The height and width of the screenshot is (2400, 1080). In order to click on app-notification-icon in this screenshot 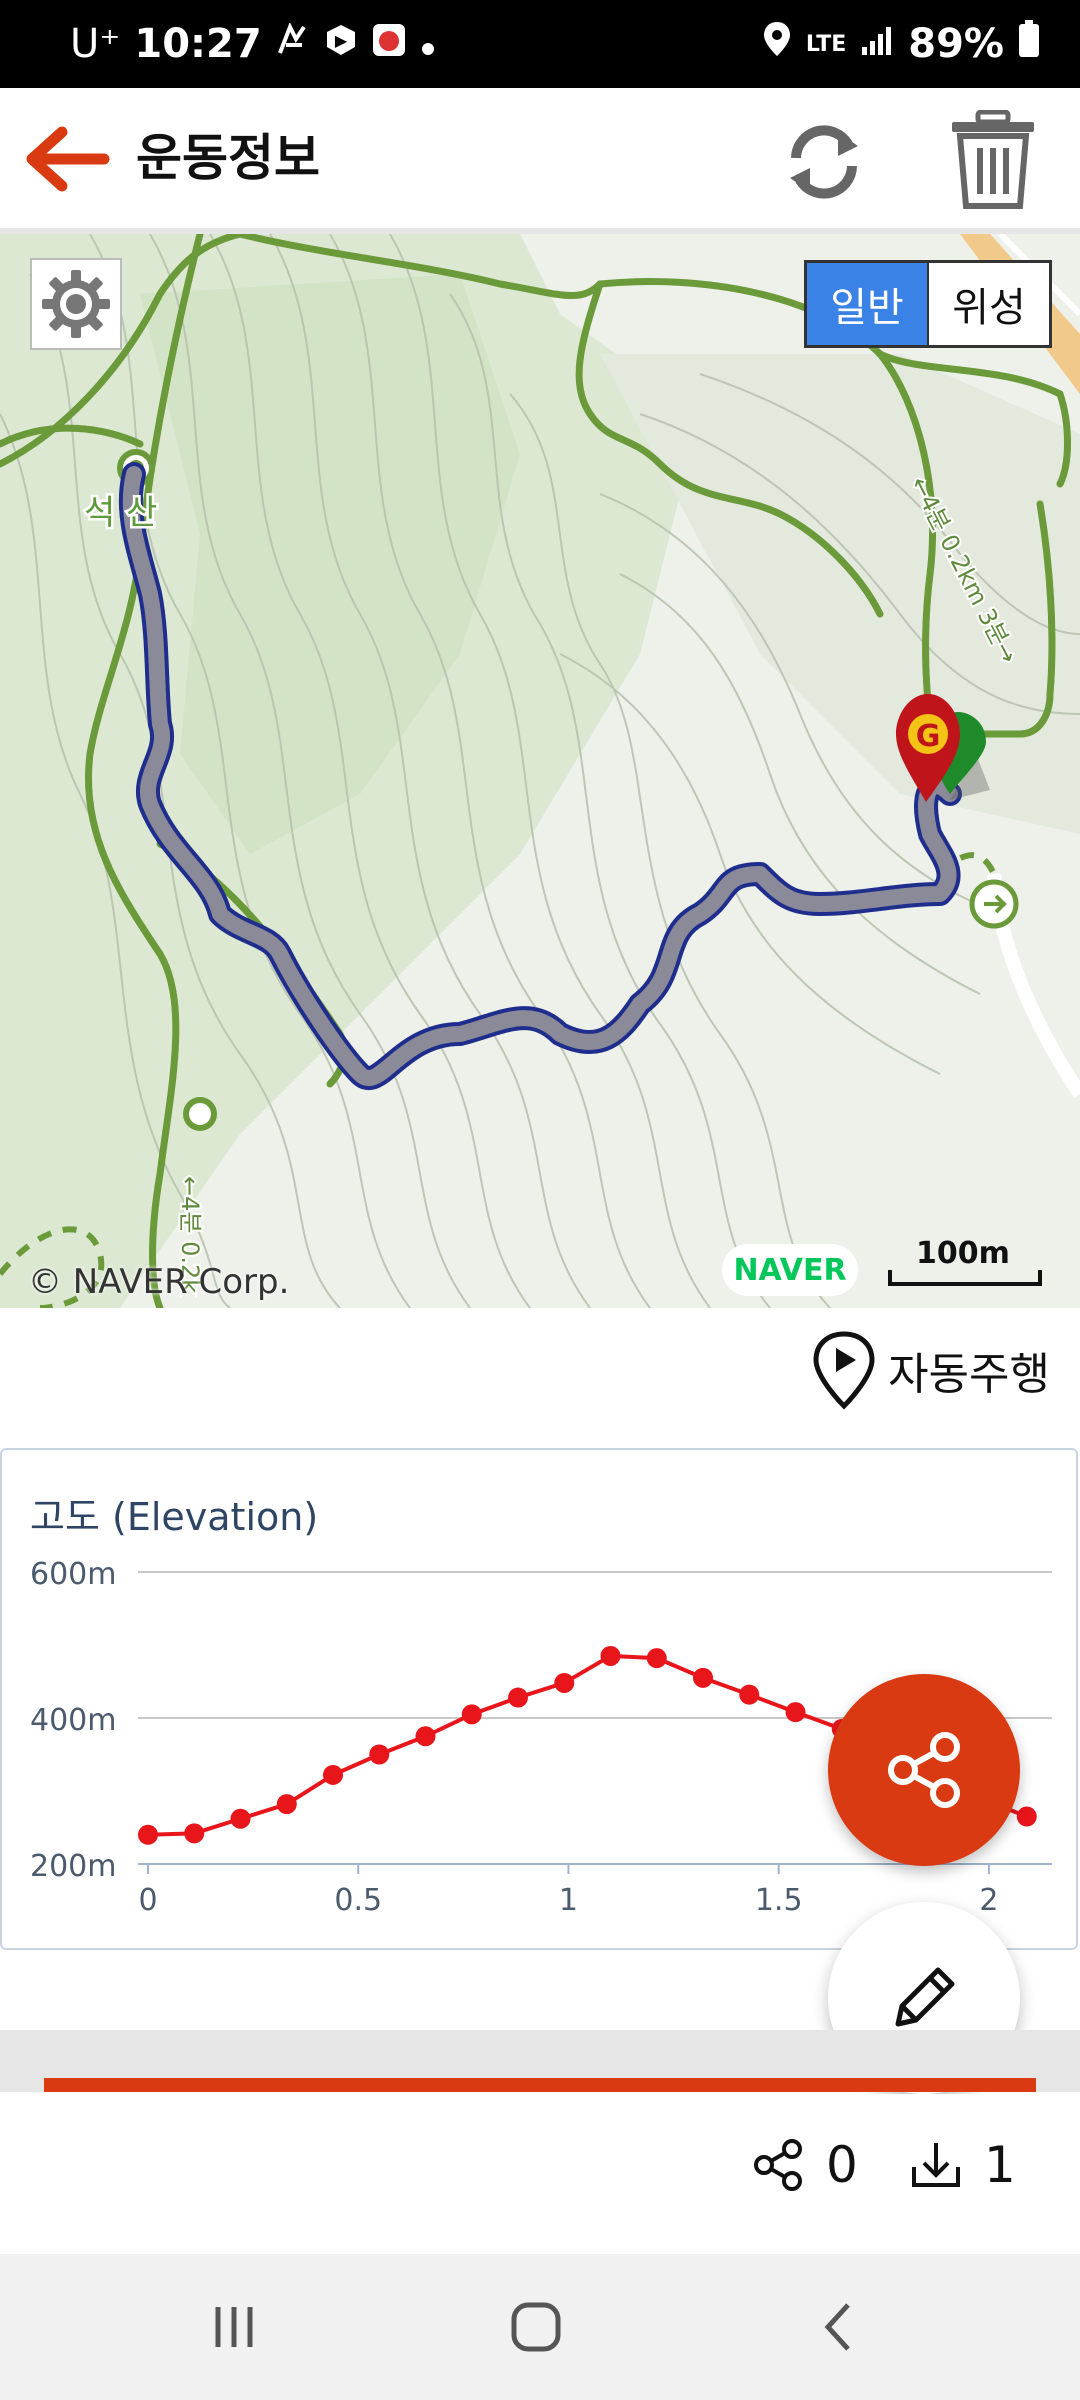, I will do `click(293, 44)`.